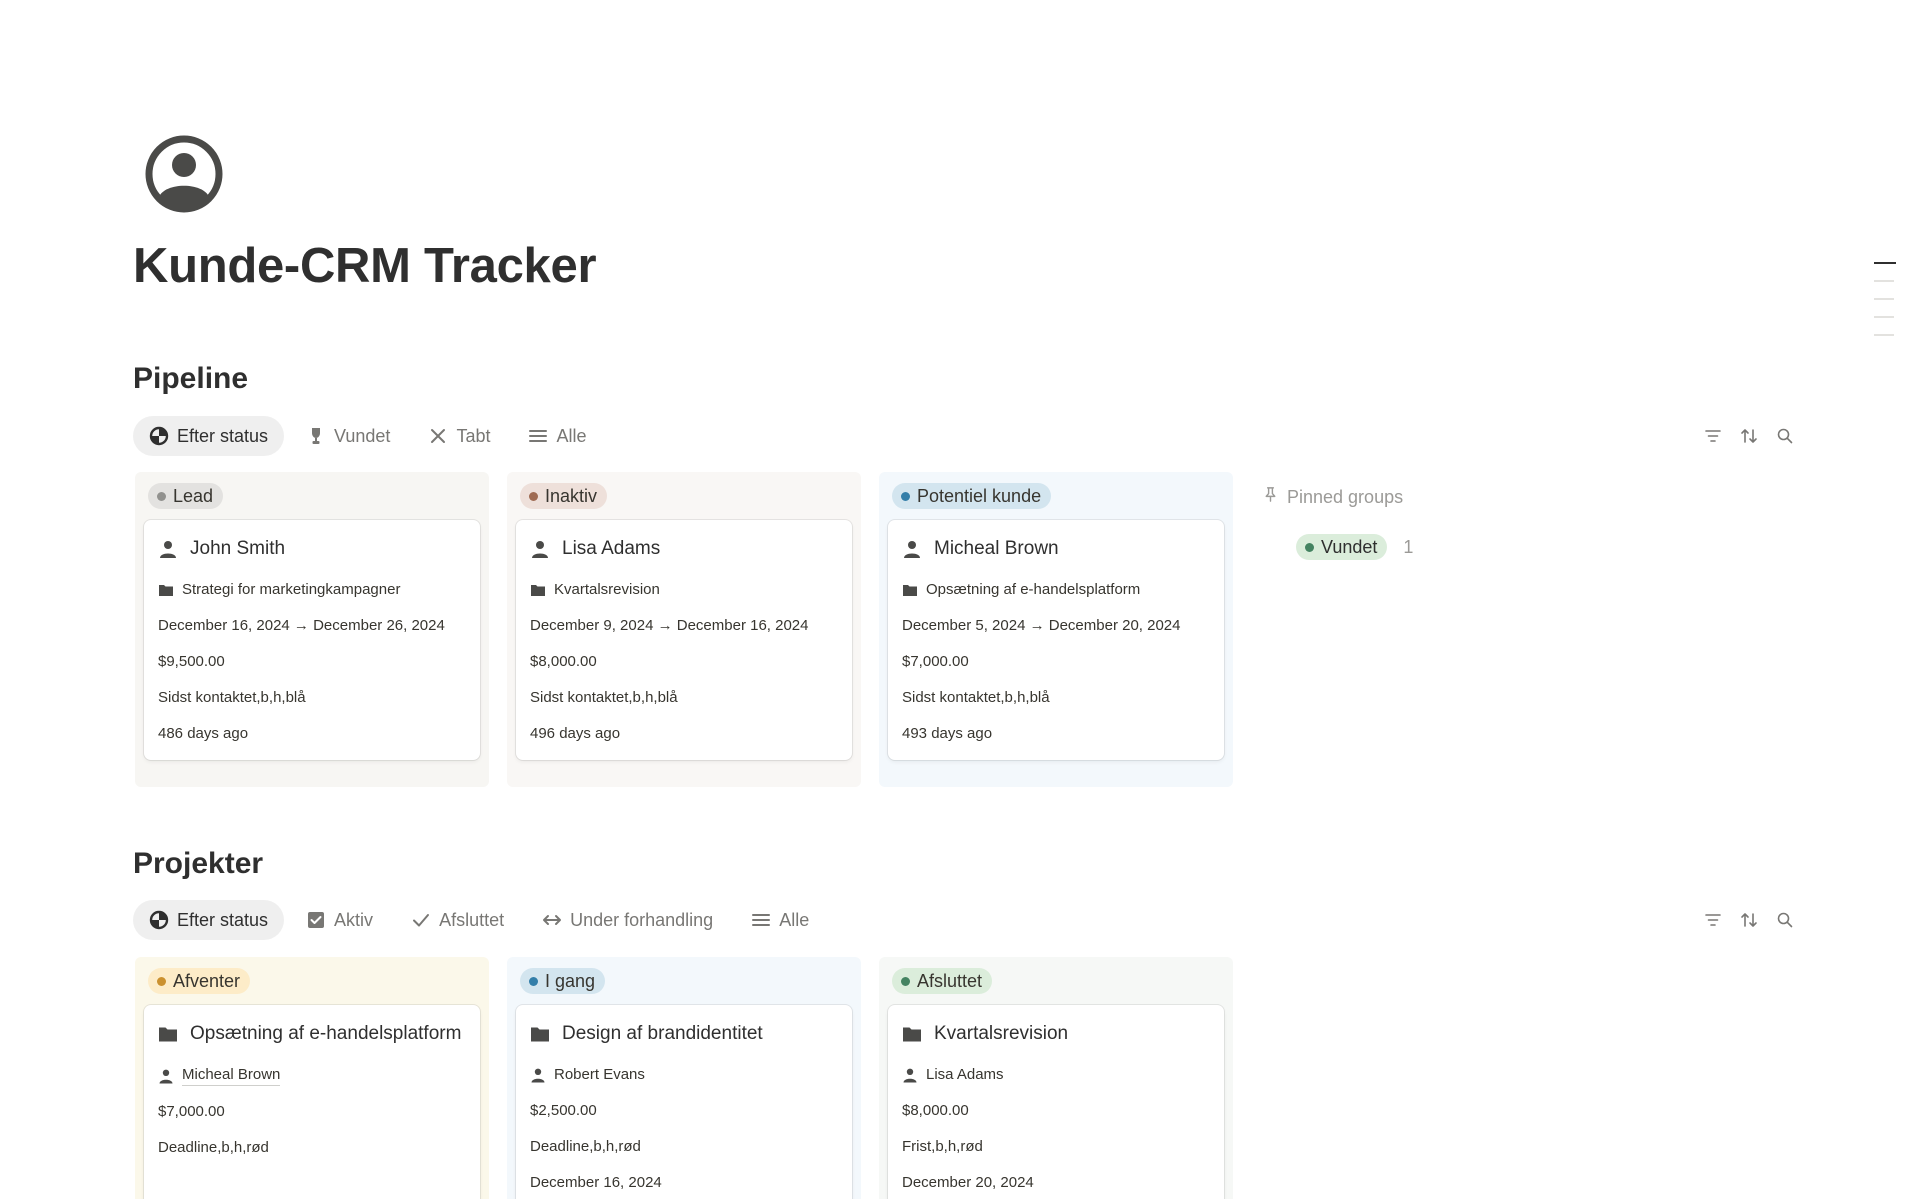 The image size is (1920, 1199). I want to click on card-title: John Smith, so click(238, 548).